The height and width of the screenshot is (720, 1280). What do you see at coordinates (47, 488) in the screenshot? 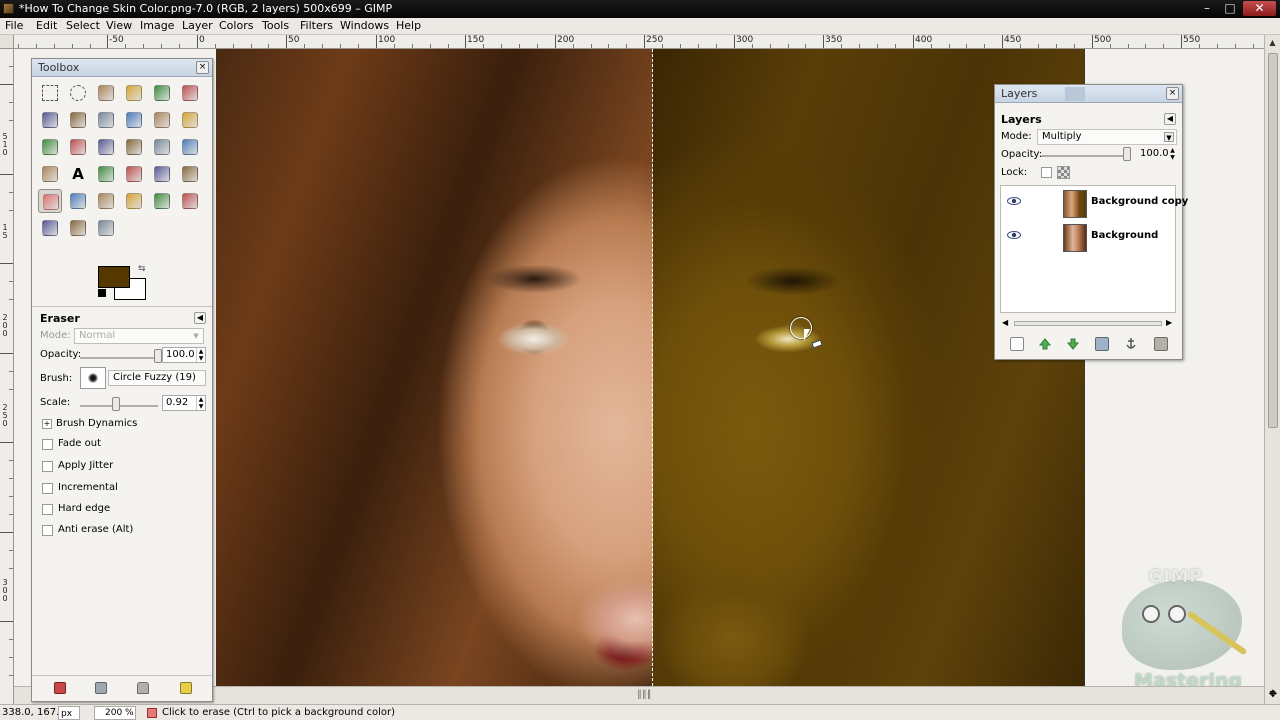
I see `incremental-checkbox` at bounding box center [47, 488].